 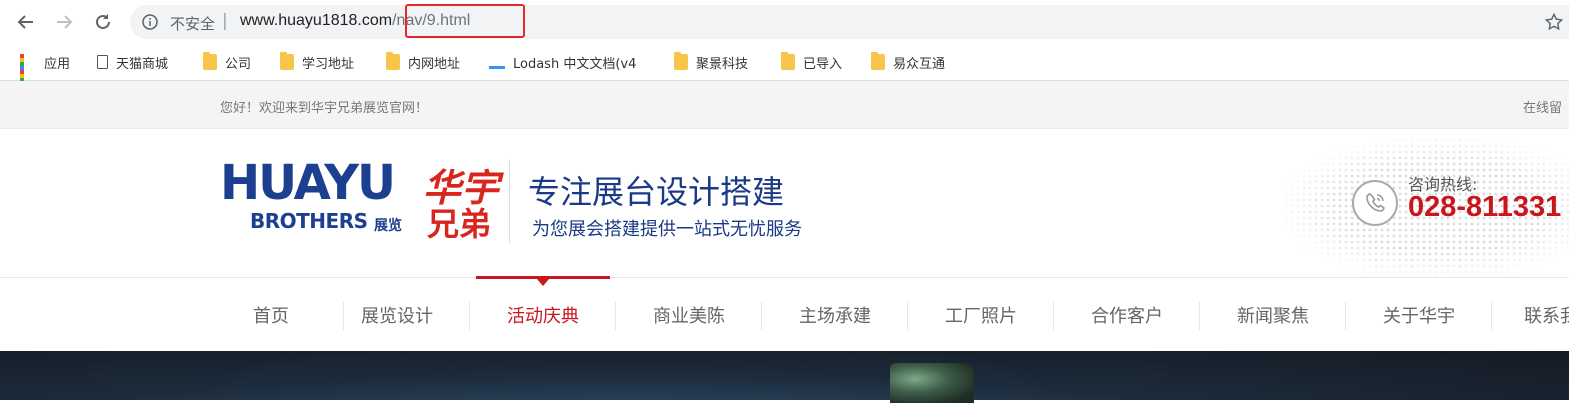 I want to click on forward-button, so click(x=64, y=22).